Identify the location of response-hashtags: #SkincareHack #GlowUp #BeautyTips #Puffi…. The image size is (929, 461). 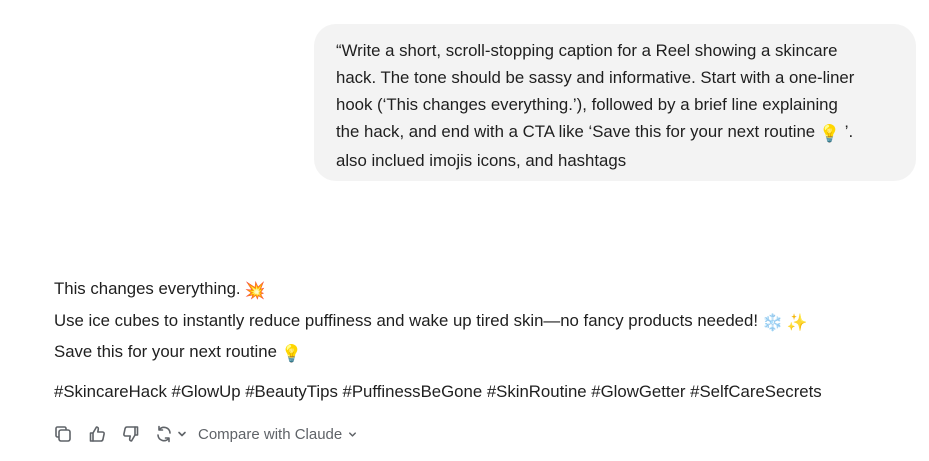
(438, 391).